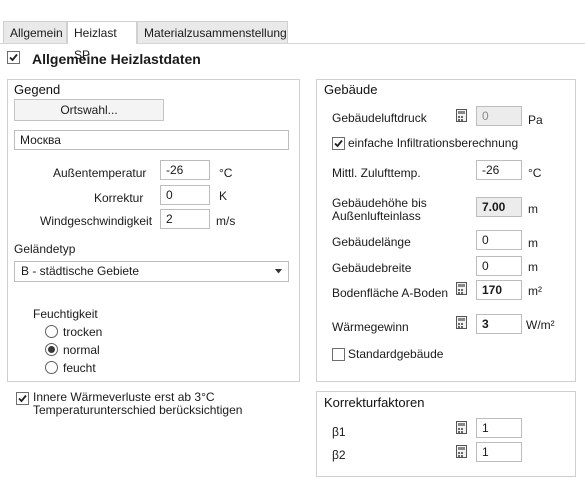  Describe the element at coordinates (151, 140) in the screenshot. I see `location-input: Москва` at that location.